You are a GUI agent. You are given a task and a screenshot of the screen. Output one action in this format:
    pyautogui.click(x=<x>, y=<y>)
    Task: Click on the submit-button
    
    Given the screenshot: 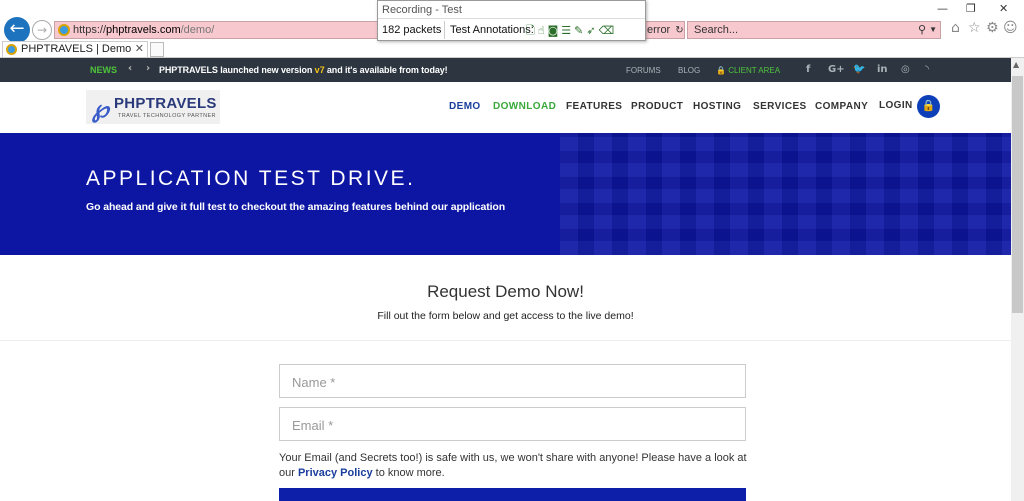 What is the action you would take?
    pyautogui.click(x=512, y=494)
    